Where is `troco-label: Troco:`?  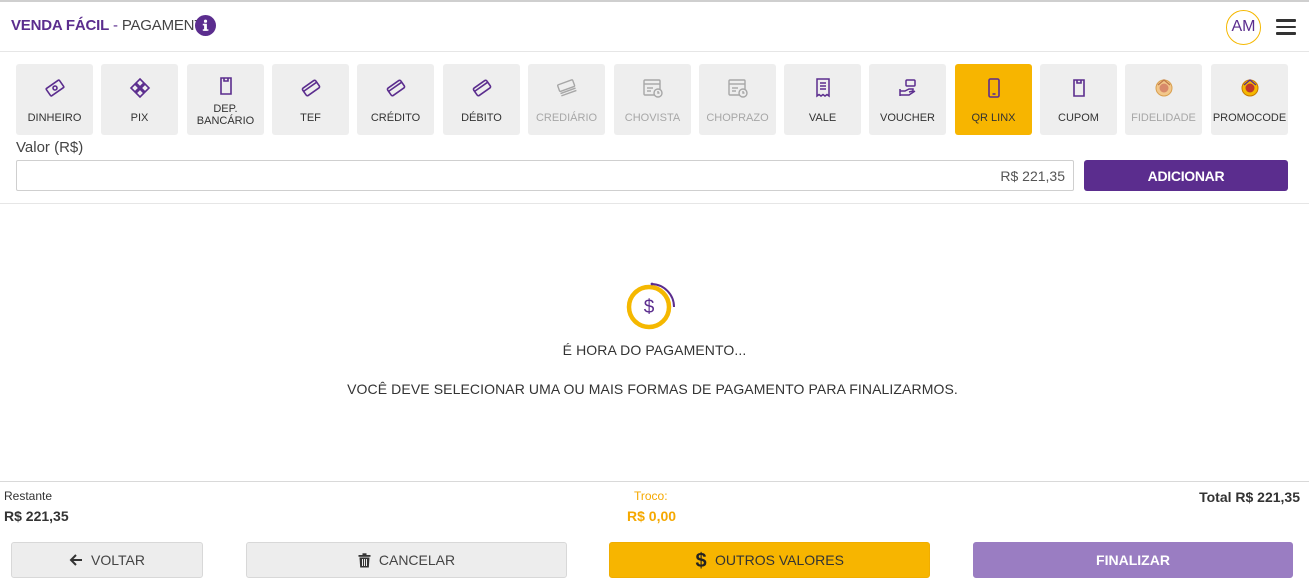 troco-label: Troco: is located at coordinates (651, 496).